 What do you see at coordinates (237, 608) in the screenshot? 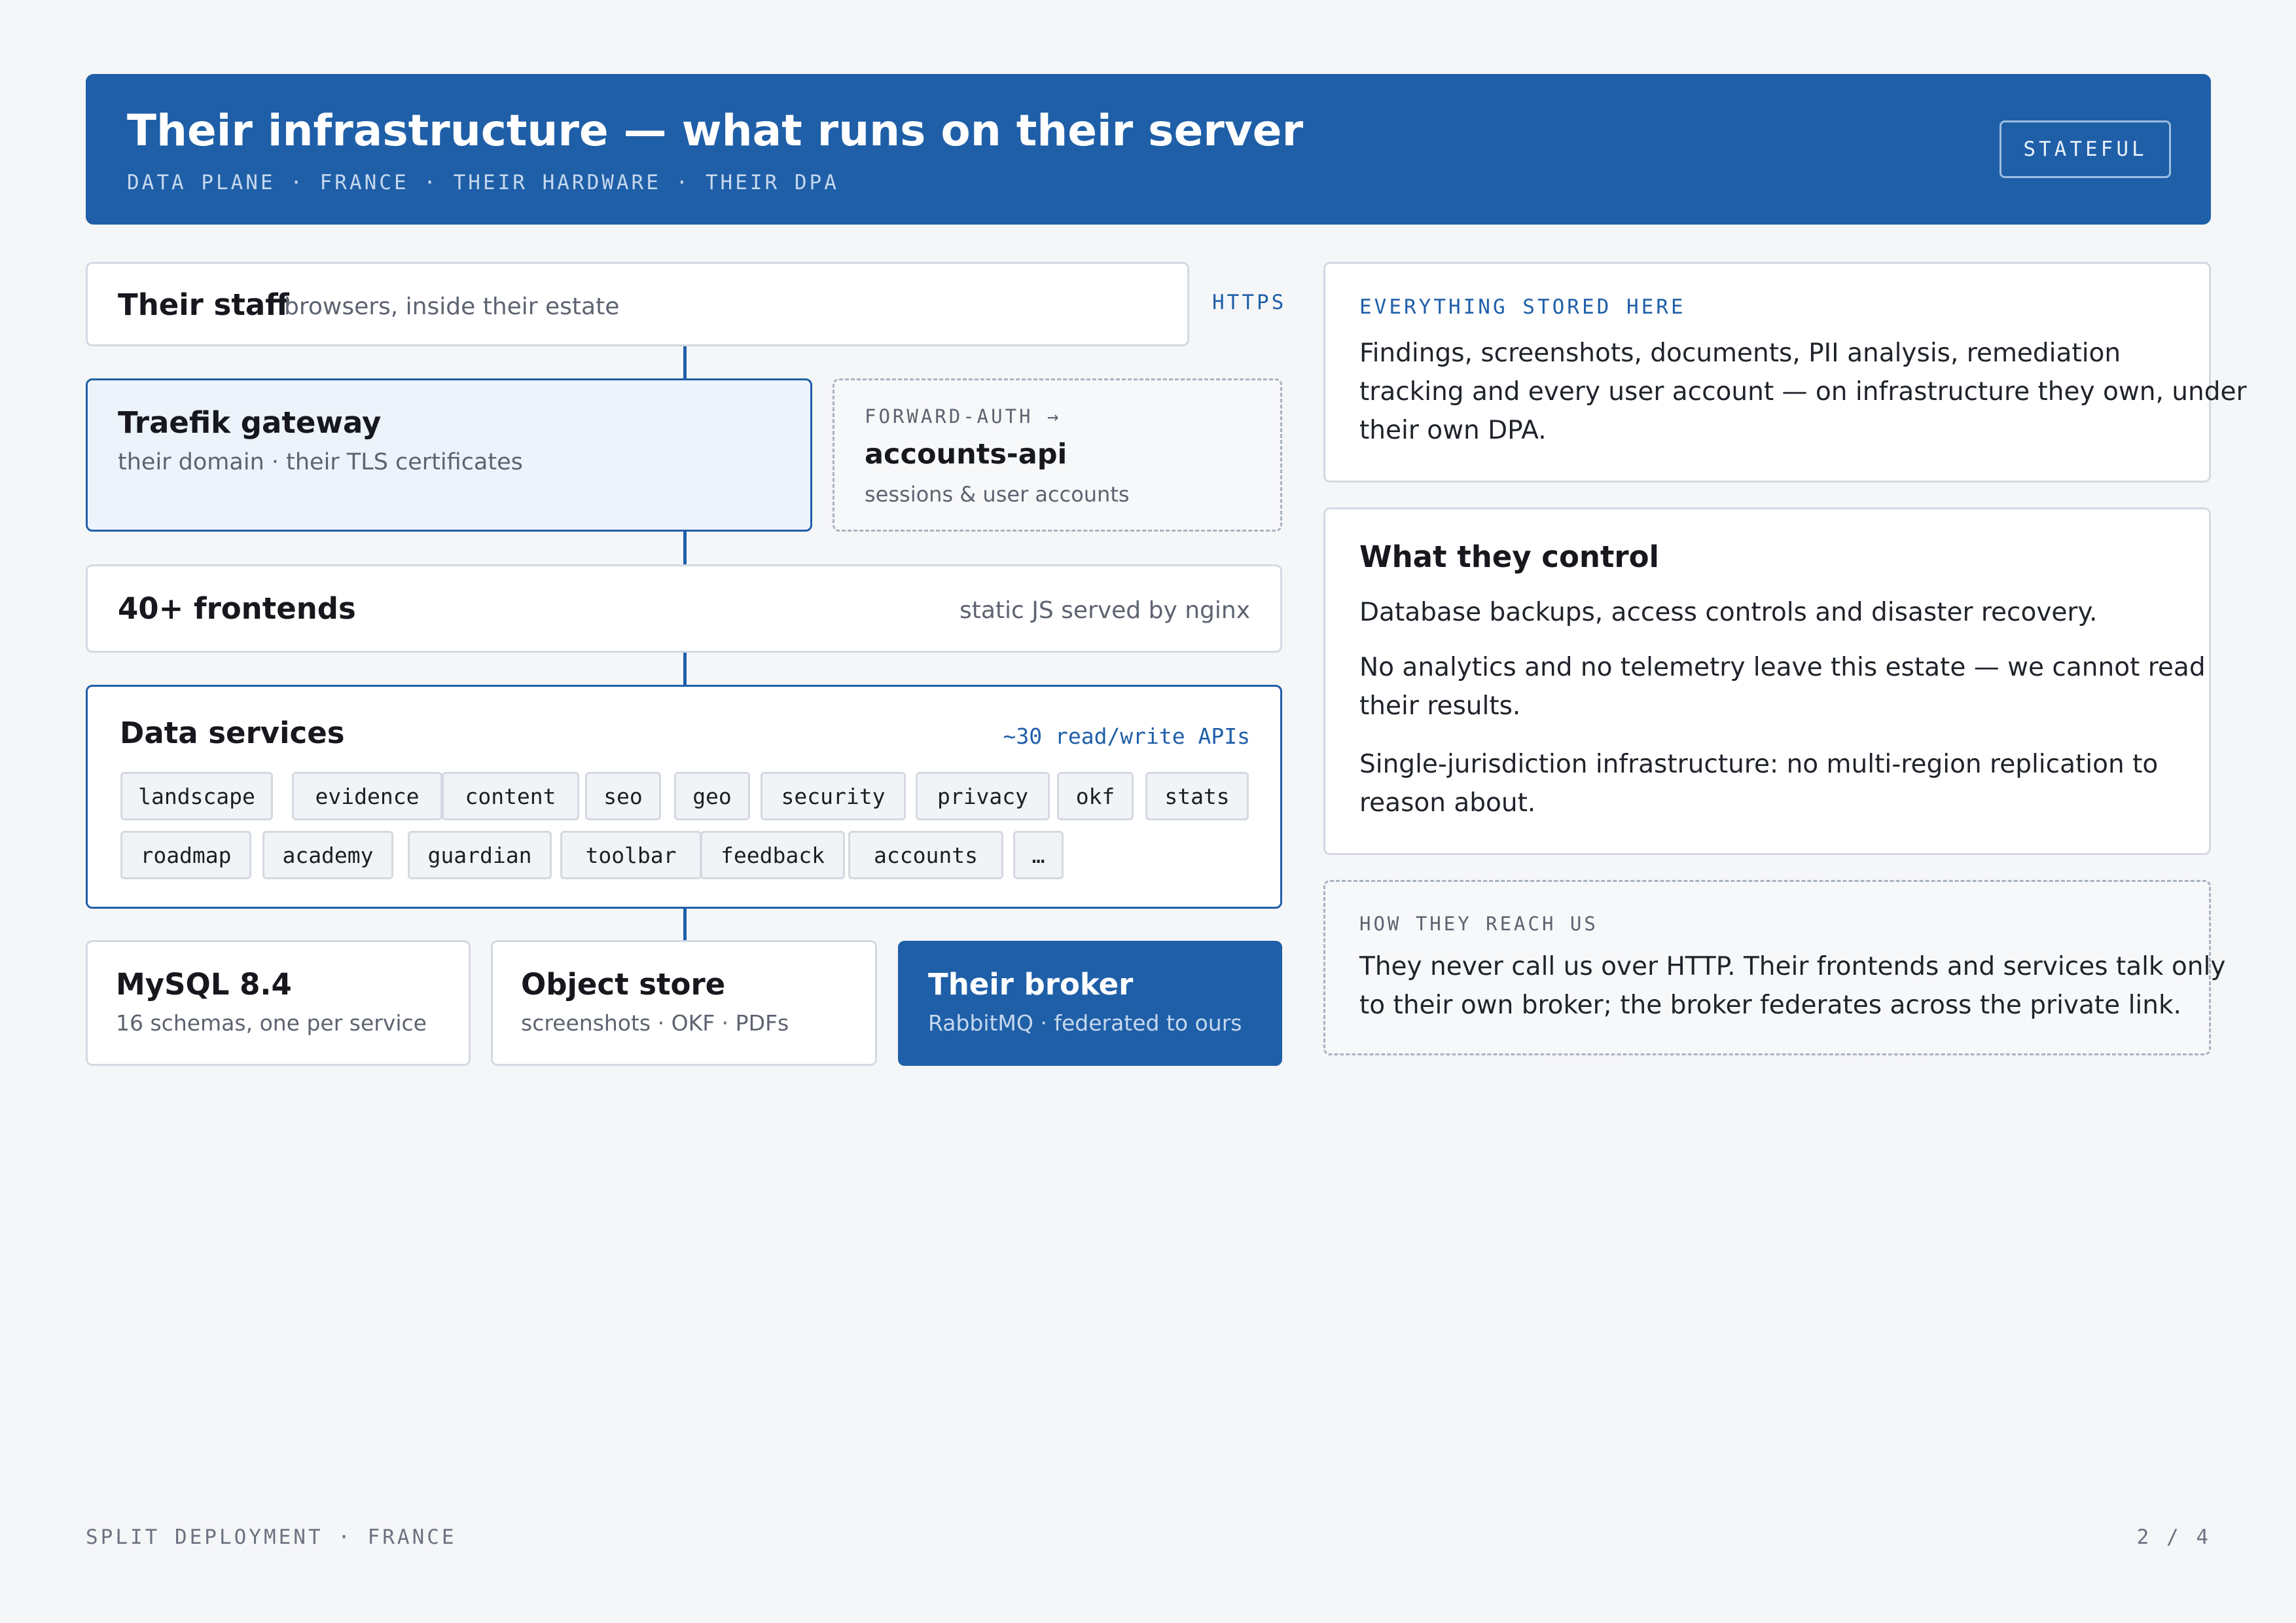
I see `frontends-title: 40+ frontends` at bounding box center [237, 608].